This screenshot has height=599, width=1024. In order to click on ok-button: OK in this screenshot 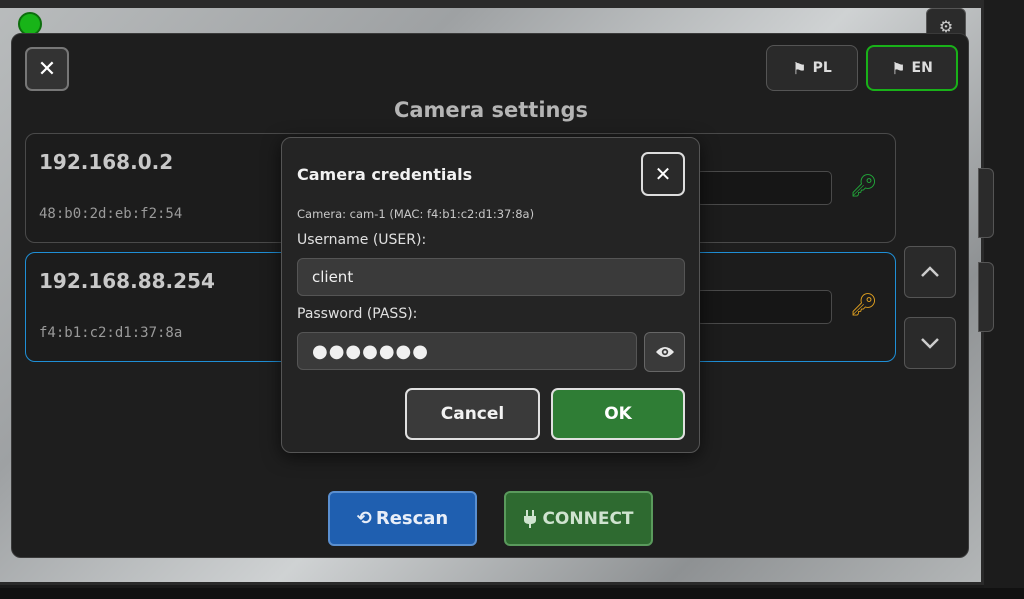, I will do `click(618, 414)`.